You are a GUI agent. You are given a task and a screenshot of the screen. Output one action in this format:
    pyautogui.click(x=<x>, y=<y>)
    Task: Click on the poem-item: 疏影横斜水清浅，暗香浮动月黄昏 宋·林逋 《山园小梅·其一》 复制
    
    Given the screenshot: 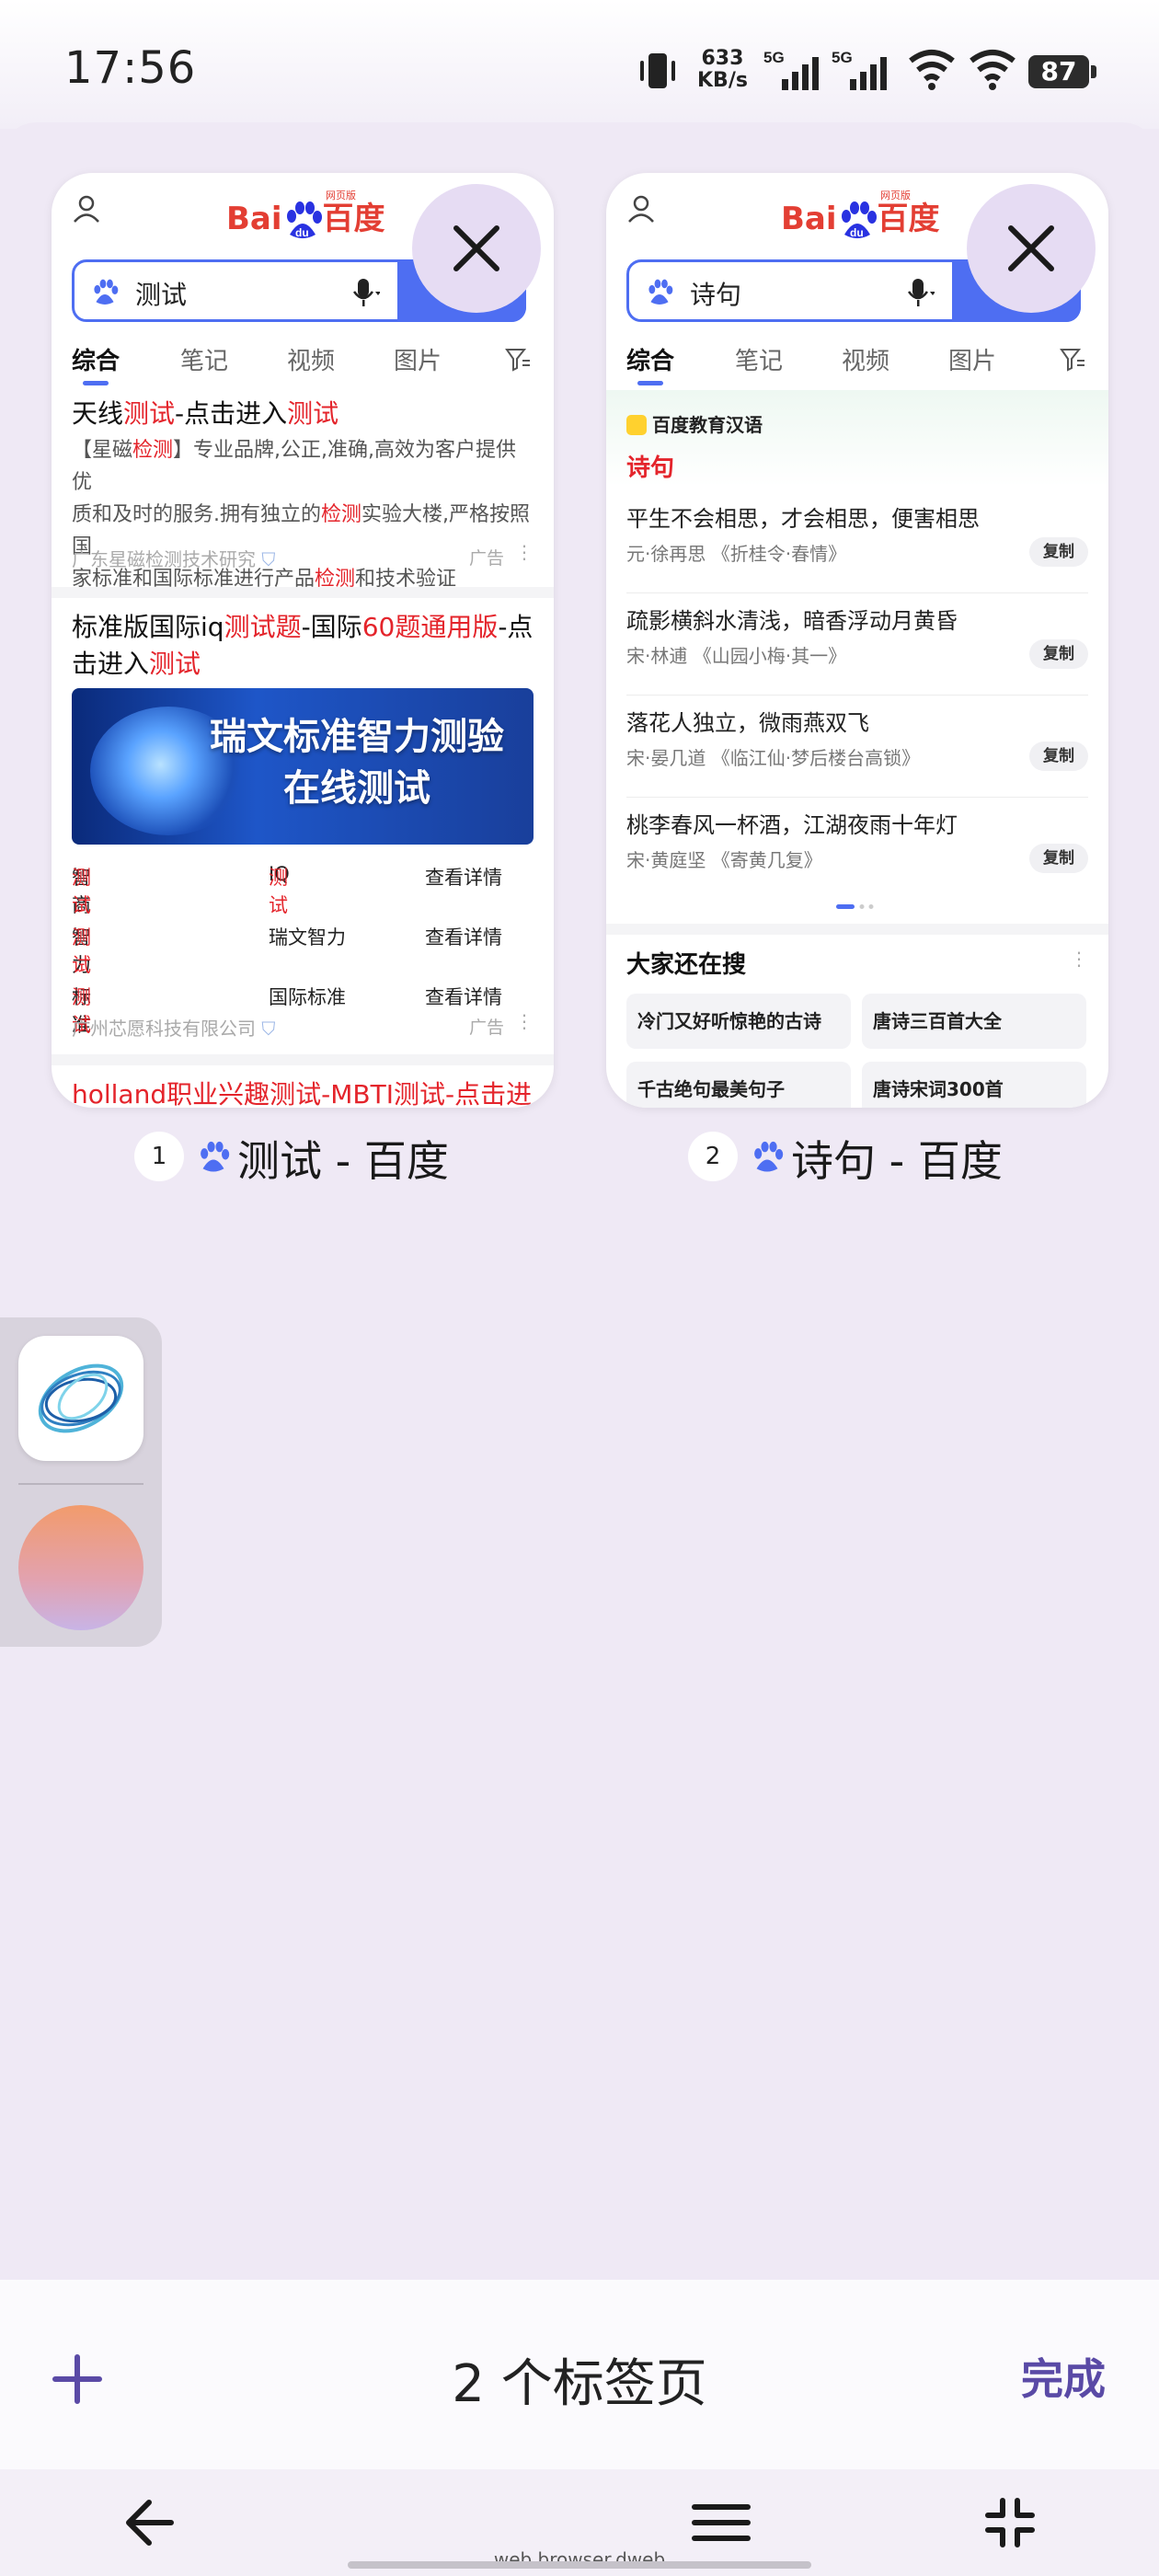 What is the action you would take?
    pyautogui.click(x=857, y=653)
    